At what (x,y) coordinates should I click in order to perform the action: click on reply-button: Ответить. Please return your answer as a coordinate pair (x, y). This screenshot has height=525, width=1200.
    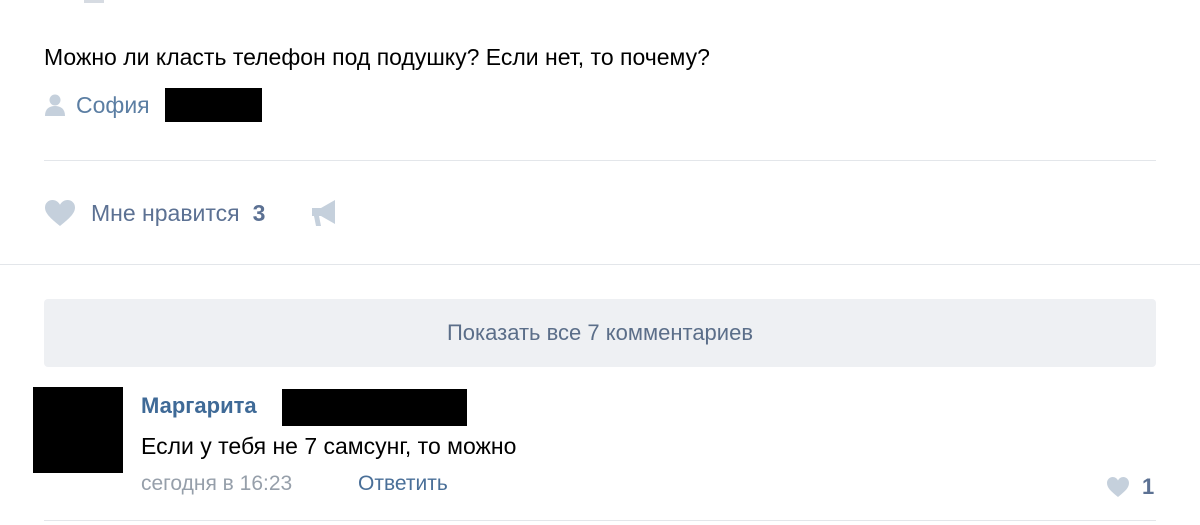
    Looking at the image, I should click on (403, 484).